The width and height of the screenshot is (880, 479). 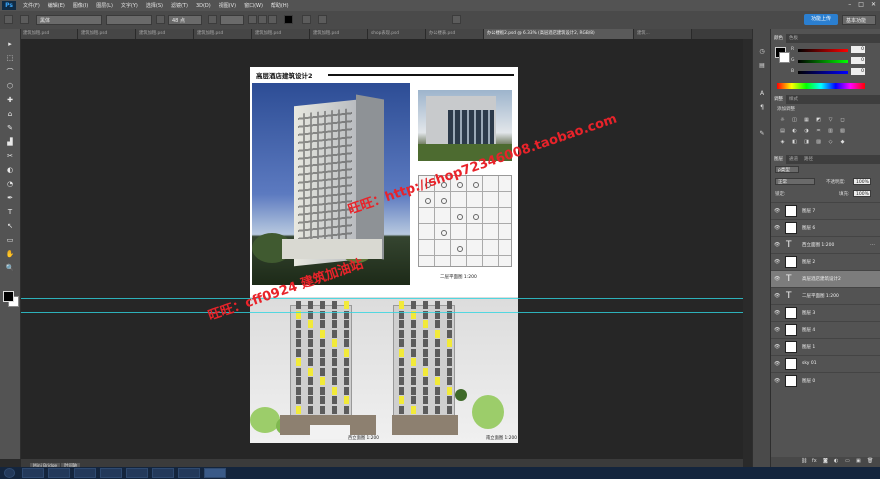 I want to click on move-tool-icon: ▸, so click(x=10, y=44).